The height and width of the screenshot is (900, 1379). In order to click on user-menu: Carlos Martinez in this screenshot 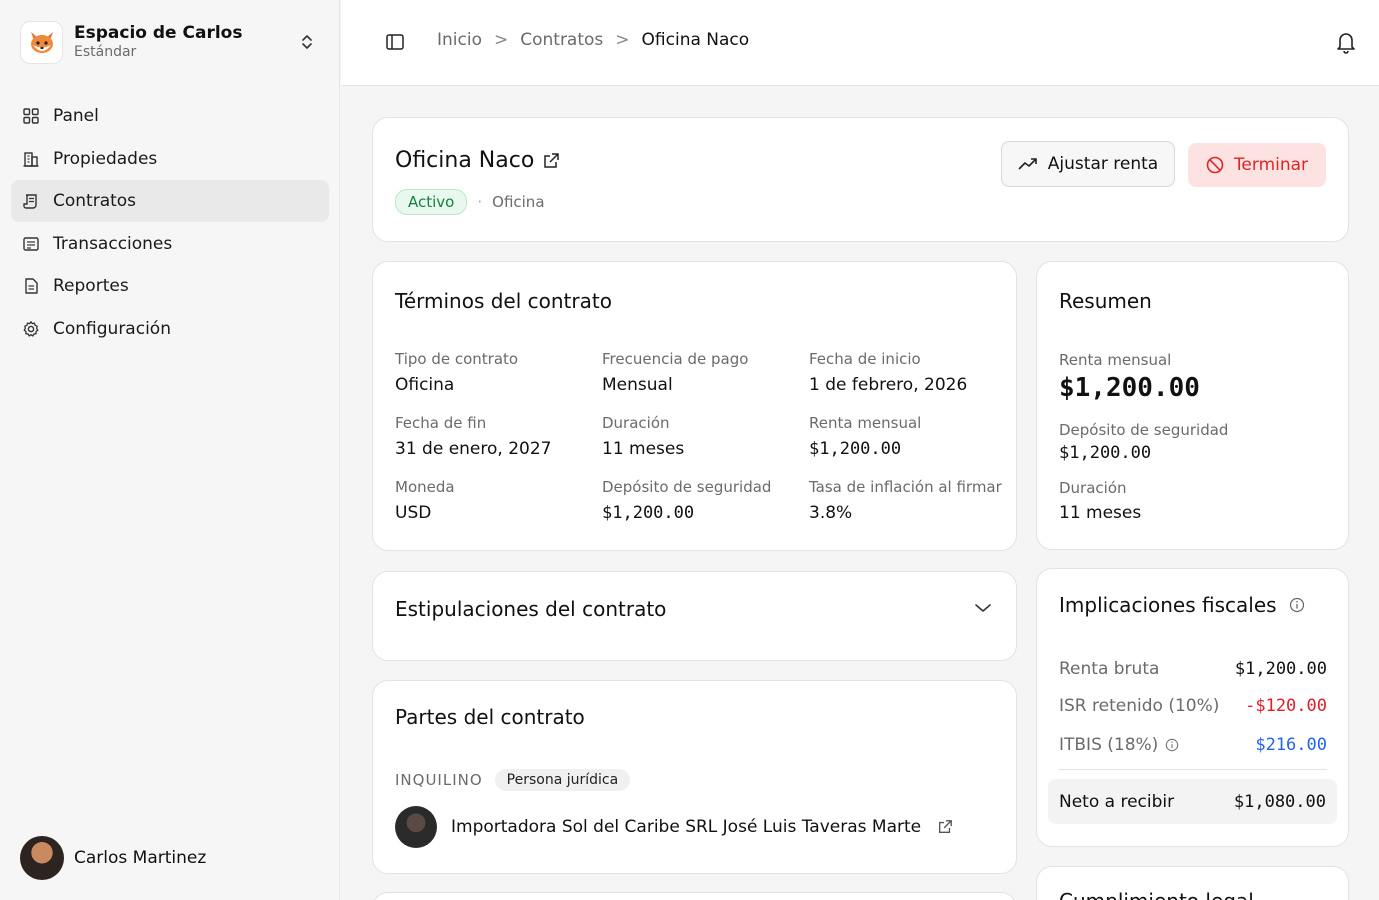, I will do `click(113, 858)`.